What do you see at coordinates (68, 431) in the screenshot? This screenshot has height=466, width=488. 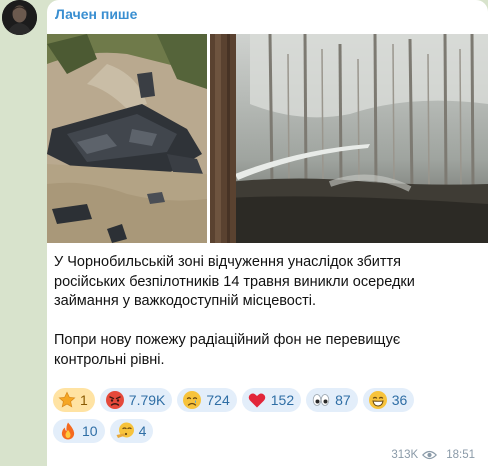 I see `fire-icon` at bounding box center [68, 431].